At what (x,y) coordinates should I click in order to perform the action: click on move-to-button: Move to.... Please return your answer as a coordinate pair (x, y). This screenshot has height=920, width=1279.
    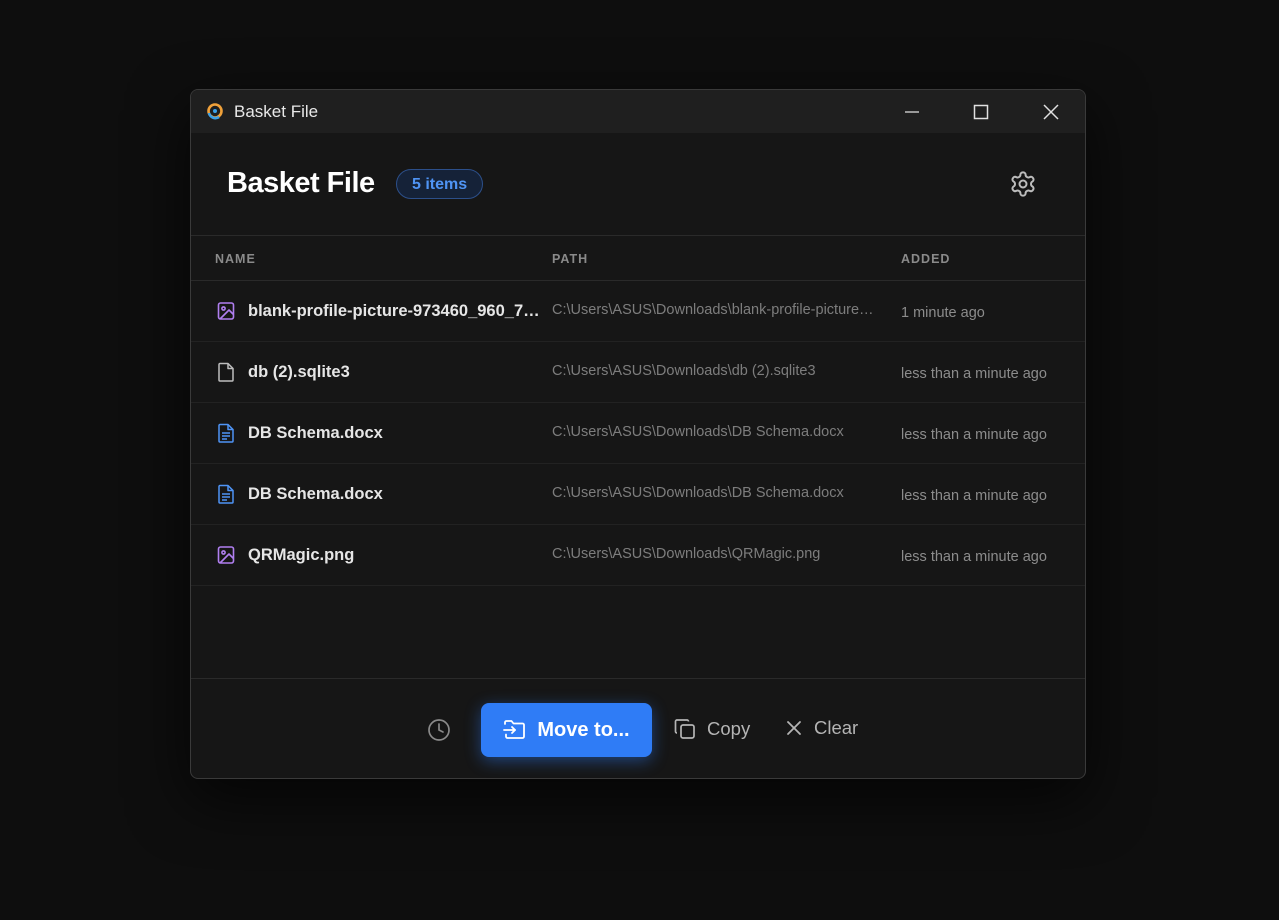
    Looking at the image, I should click on (566, 730).